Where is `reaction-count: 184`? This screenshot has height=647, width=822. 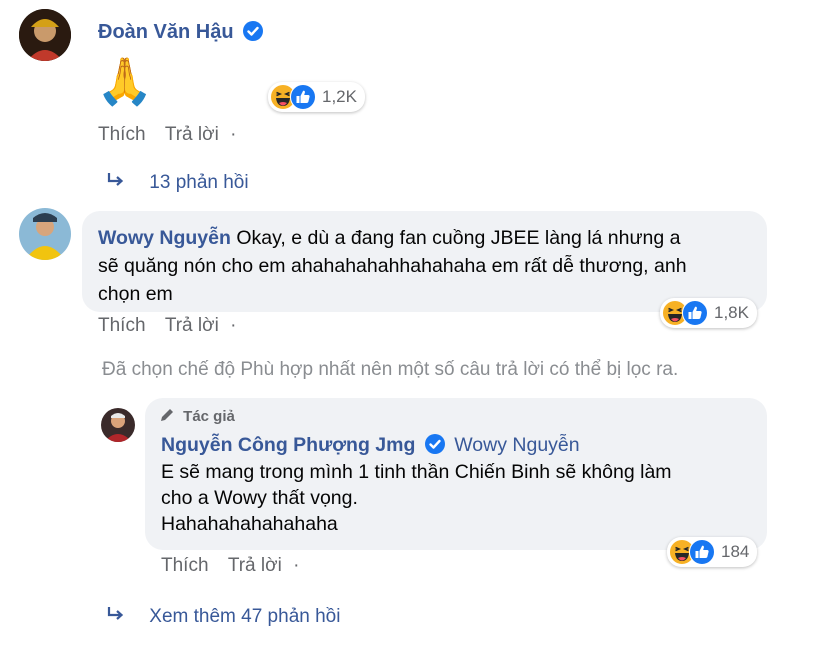 reaction-count: 184 is located at coordinates (735, 551).